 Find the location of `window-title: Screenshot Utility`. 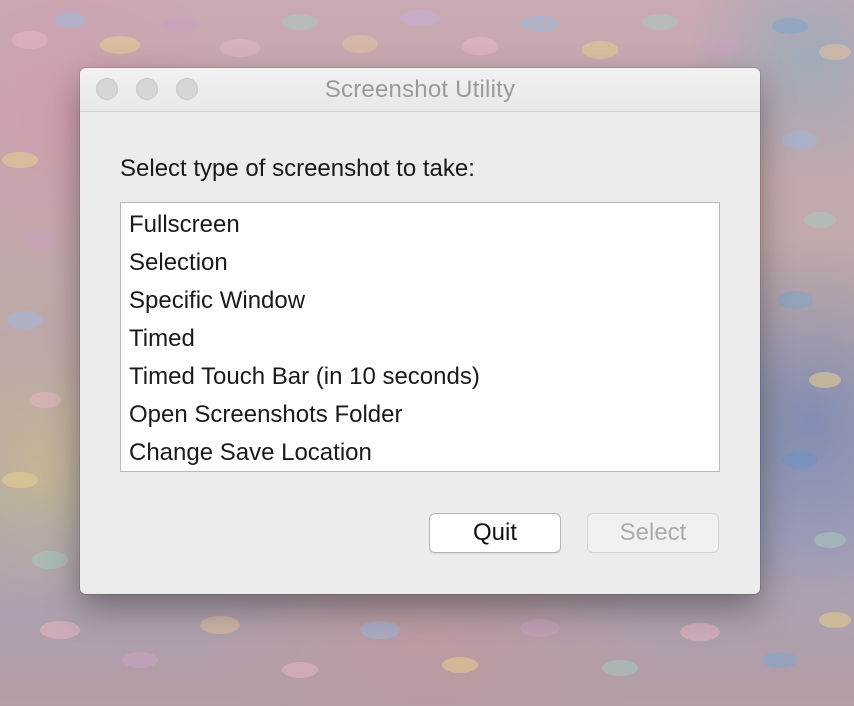

window-title: Screenshot Utility is located at coordinates (420, 89).